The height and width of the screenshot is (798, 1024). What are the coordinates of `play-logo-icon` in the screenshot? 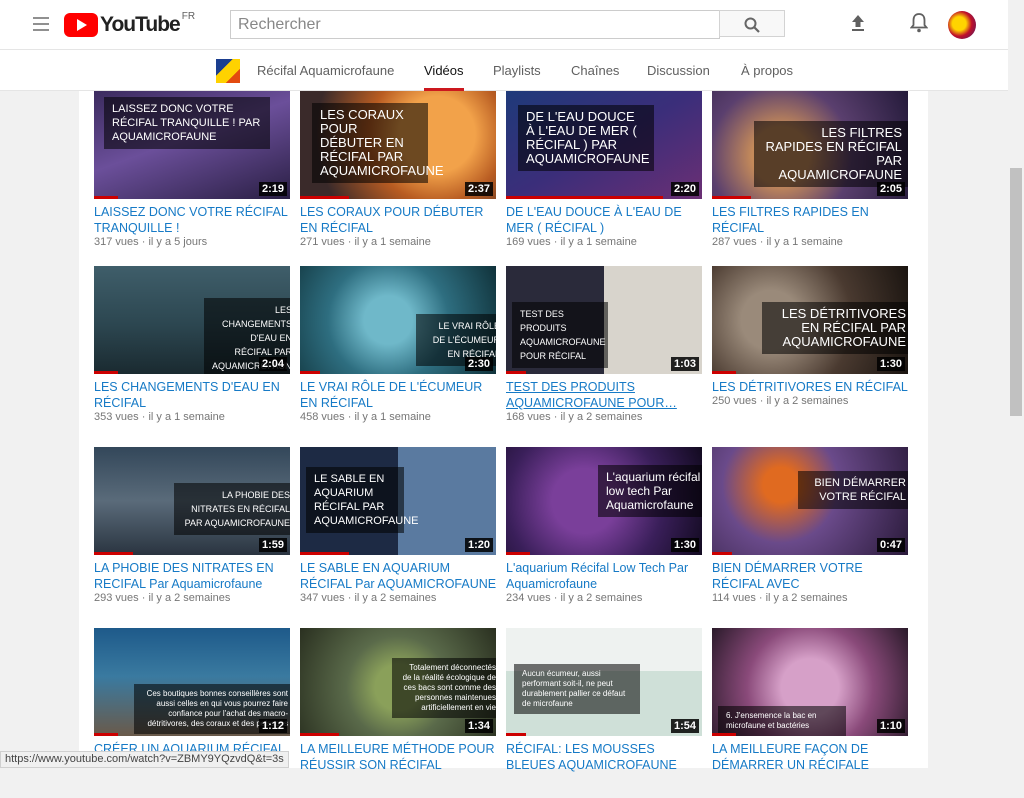 It's located at (81, 25).